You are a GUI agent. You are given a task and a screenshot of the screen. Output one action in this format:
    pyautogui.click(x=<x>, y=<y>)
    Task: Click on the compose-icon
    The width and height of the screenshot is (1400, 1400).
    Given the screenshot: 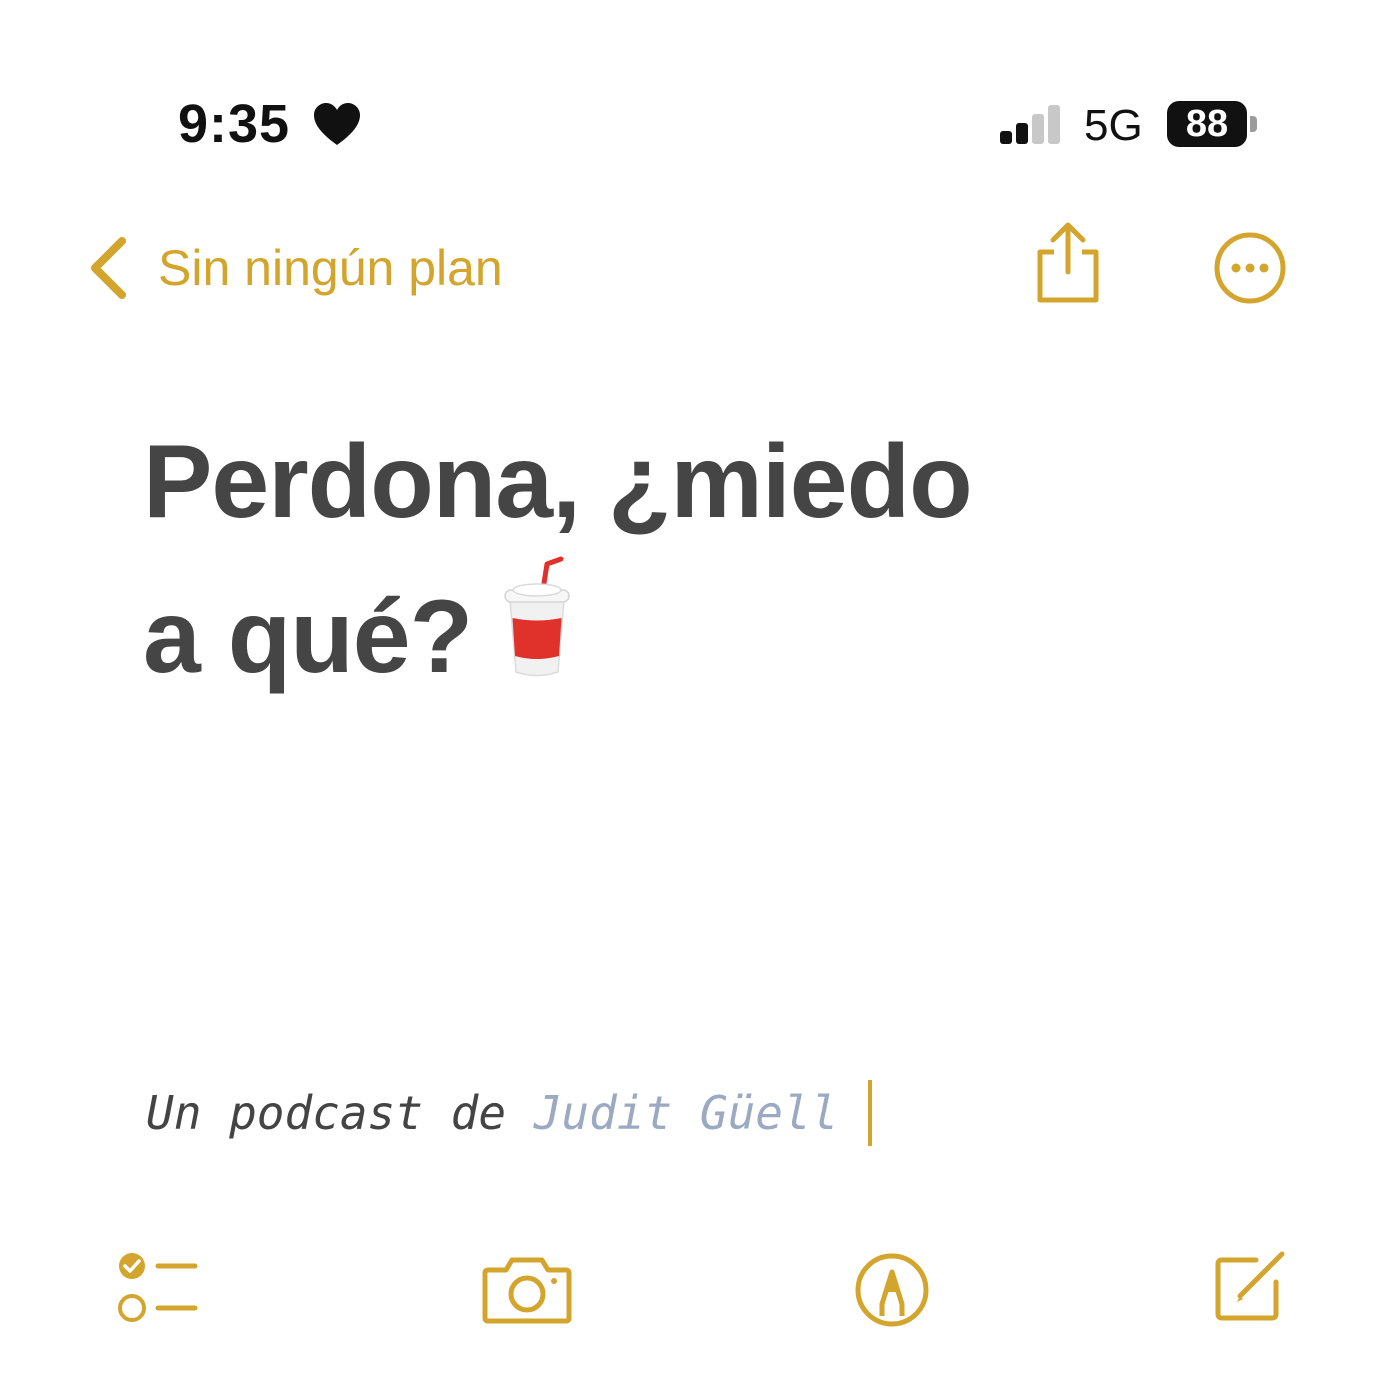 What is the action you would take?
    pyautogui.click(x=1250, y=1286)
    